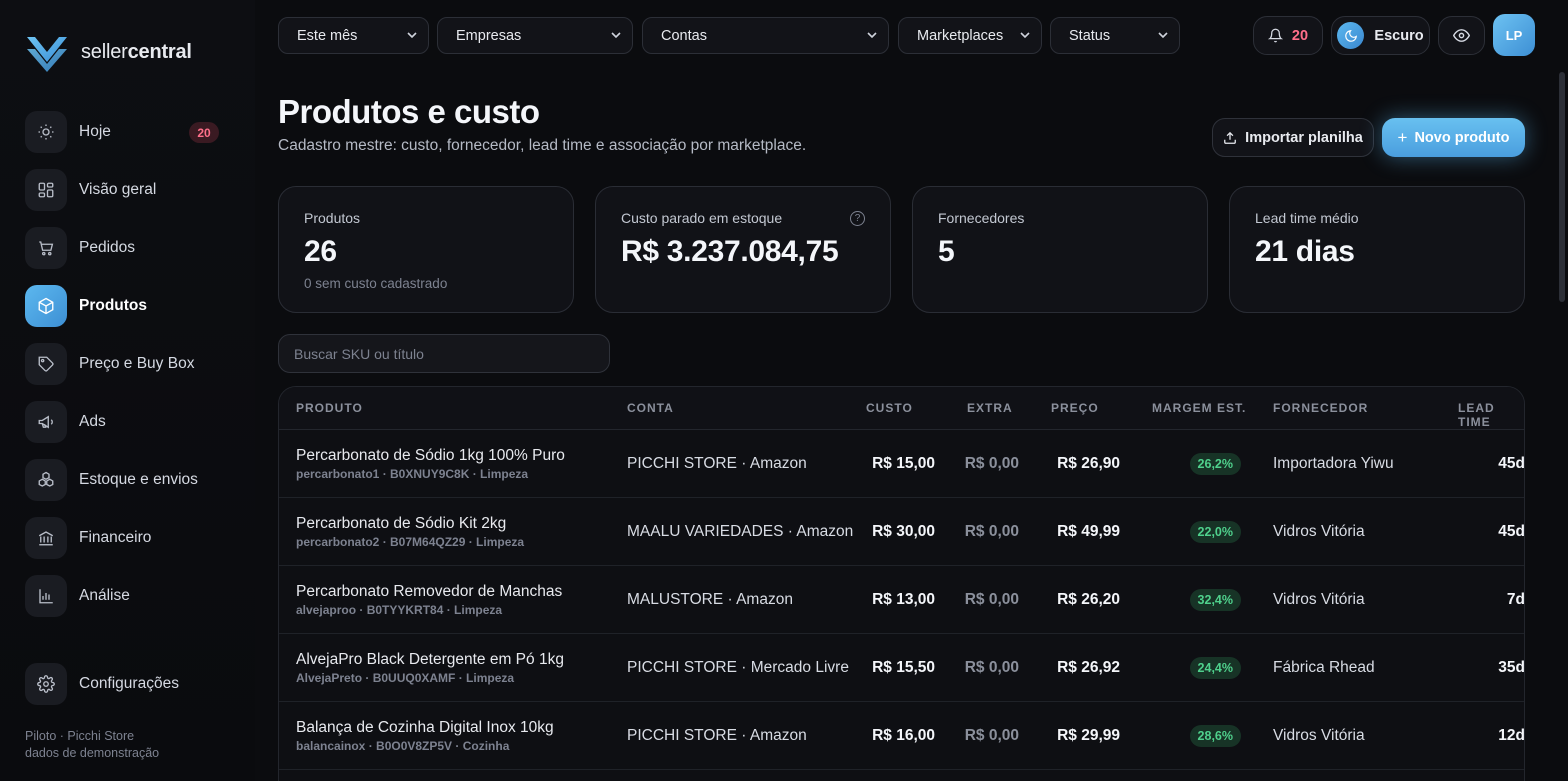  What do you see at coordinates (204, 132) in the screenshot?
I see `notification-badge: 20` at bounding box center [204, 132].